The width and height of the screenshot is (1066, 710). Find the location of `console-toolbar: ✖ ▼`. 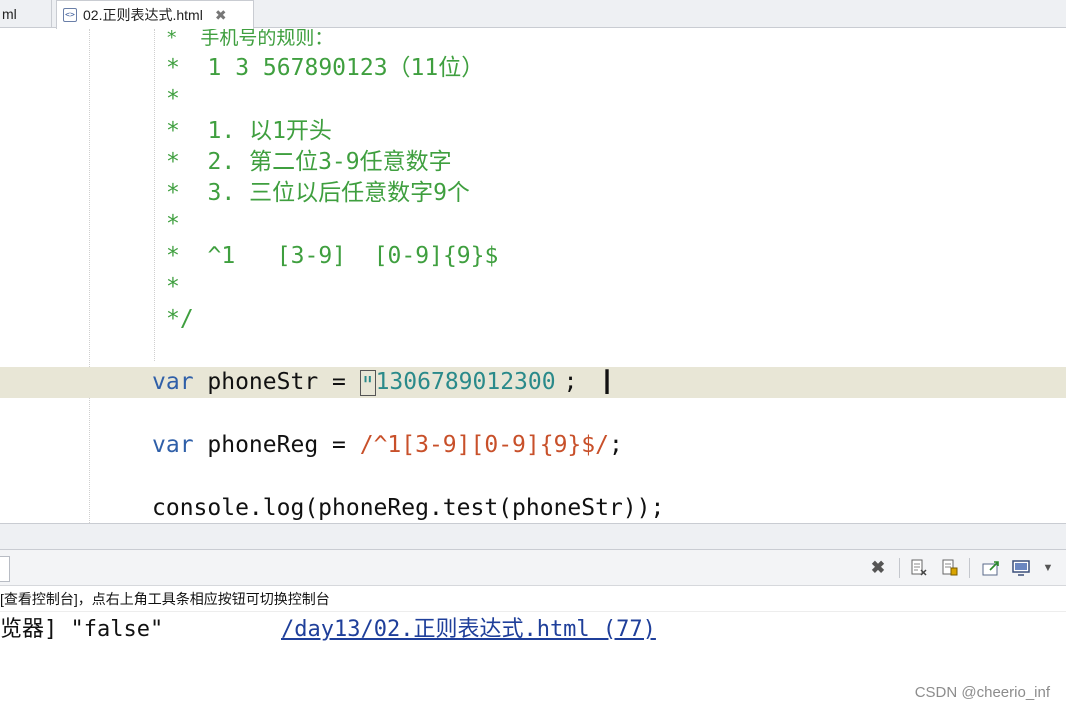

console-toolbar: ✖ ▼ is located at coordinates (533, 568).